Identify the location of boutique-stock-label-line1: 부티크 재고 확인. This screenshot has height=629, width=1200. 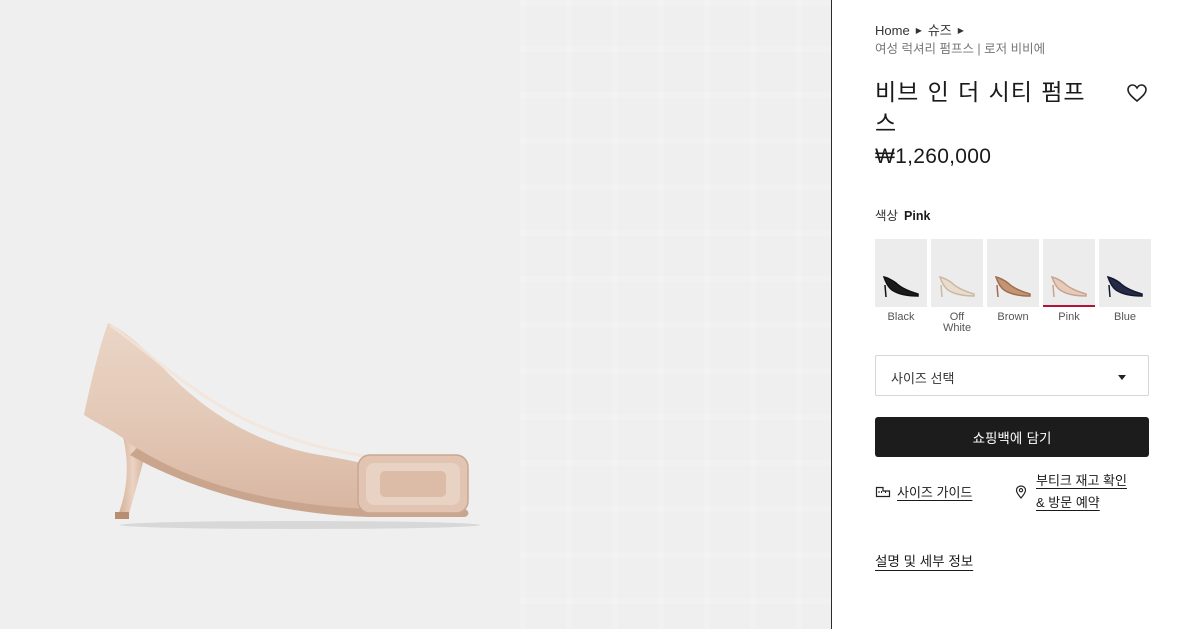
(1093, 481).